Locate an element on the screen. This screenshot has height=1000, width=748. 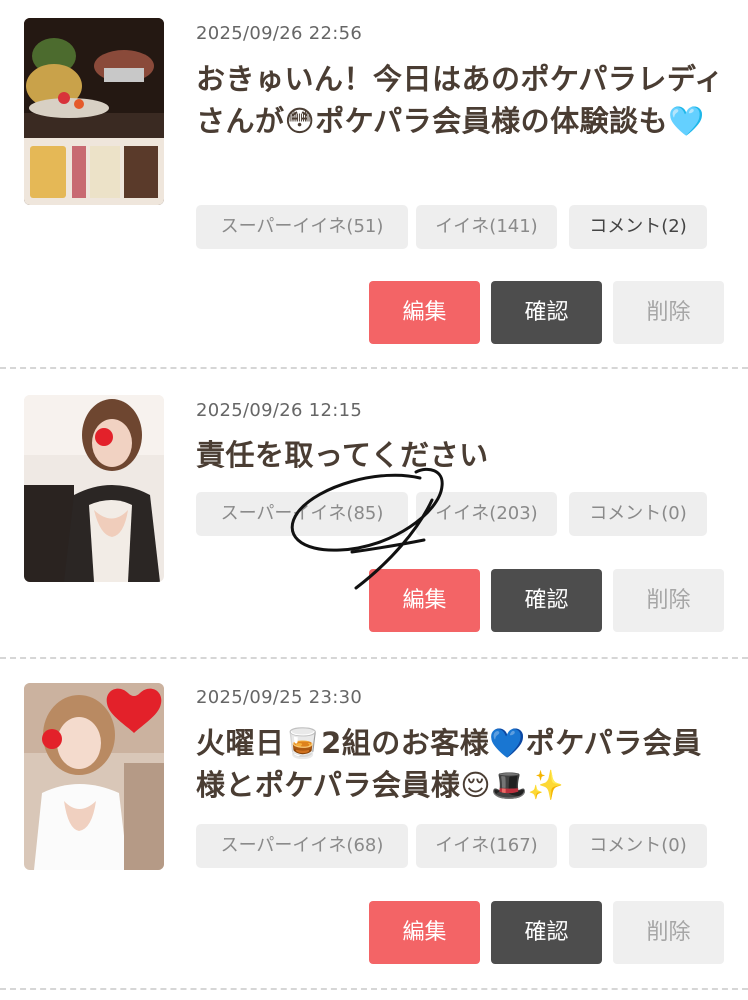
post-date: 2025/09/26 12:15 is located at coordinates (279, 410).